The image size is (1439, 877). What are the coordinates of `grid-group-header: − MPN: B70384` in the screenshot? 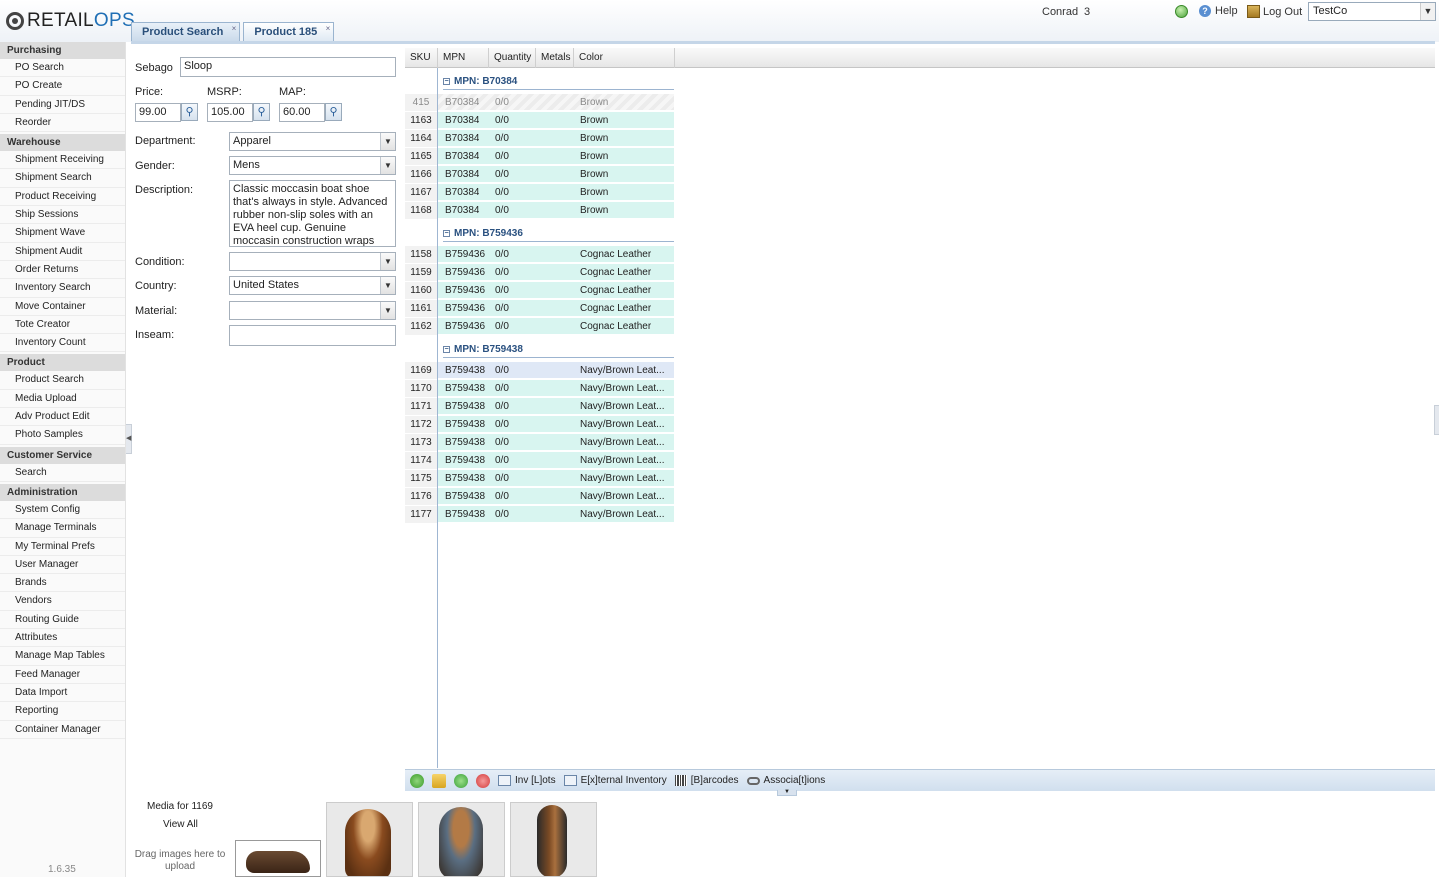 It's located at (480, 81).